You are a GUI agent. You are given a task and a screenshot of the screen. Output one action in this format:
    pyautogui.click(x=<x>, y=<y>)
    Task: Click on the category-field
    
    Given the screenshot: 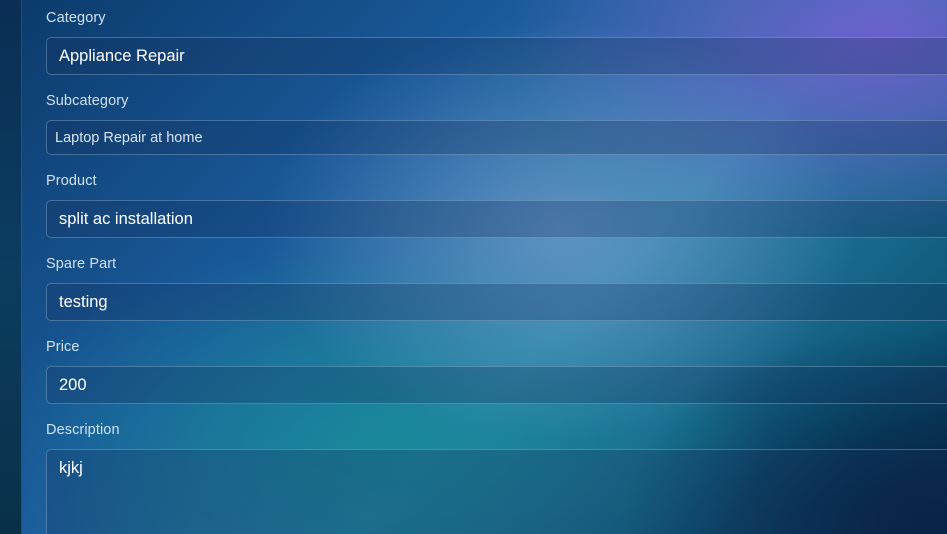 What is the action you would take?
    pyautogui.click(x=496, y=56)
    